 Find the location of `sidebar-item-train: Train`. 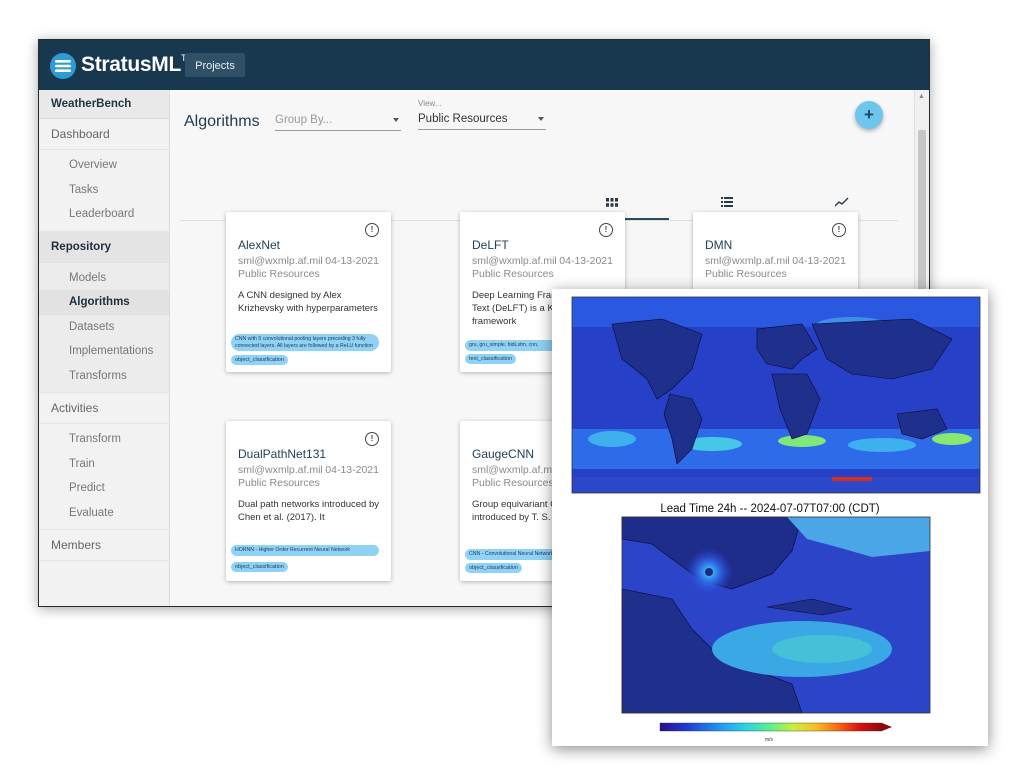

sidebar-item-train: Train is located at coordinates (104, 464).